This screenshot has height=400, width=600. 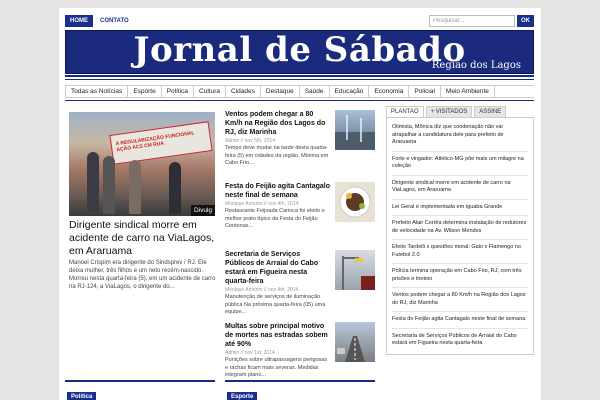 I want to click on top-nav: HOME CONTATO, so click(x=99, y=21).